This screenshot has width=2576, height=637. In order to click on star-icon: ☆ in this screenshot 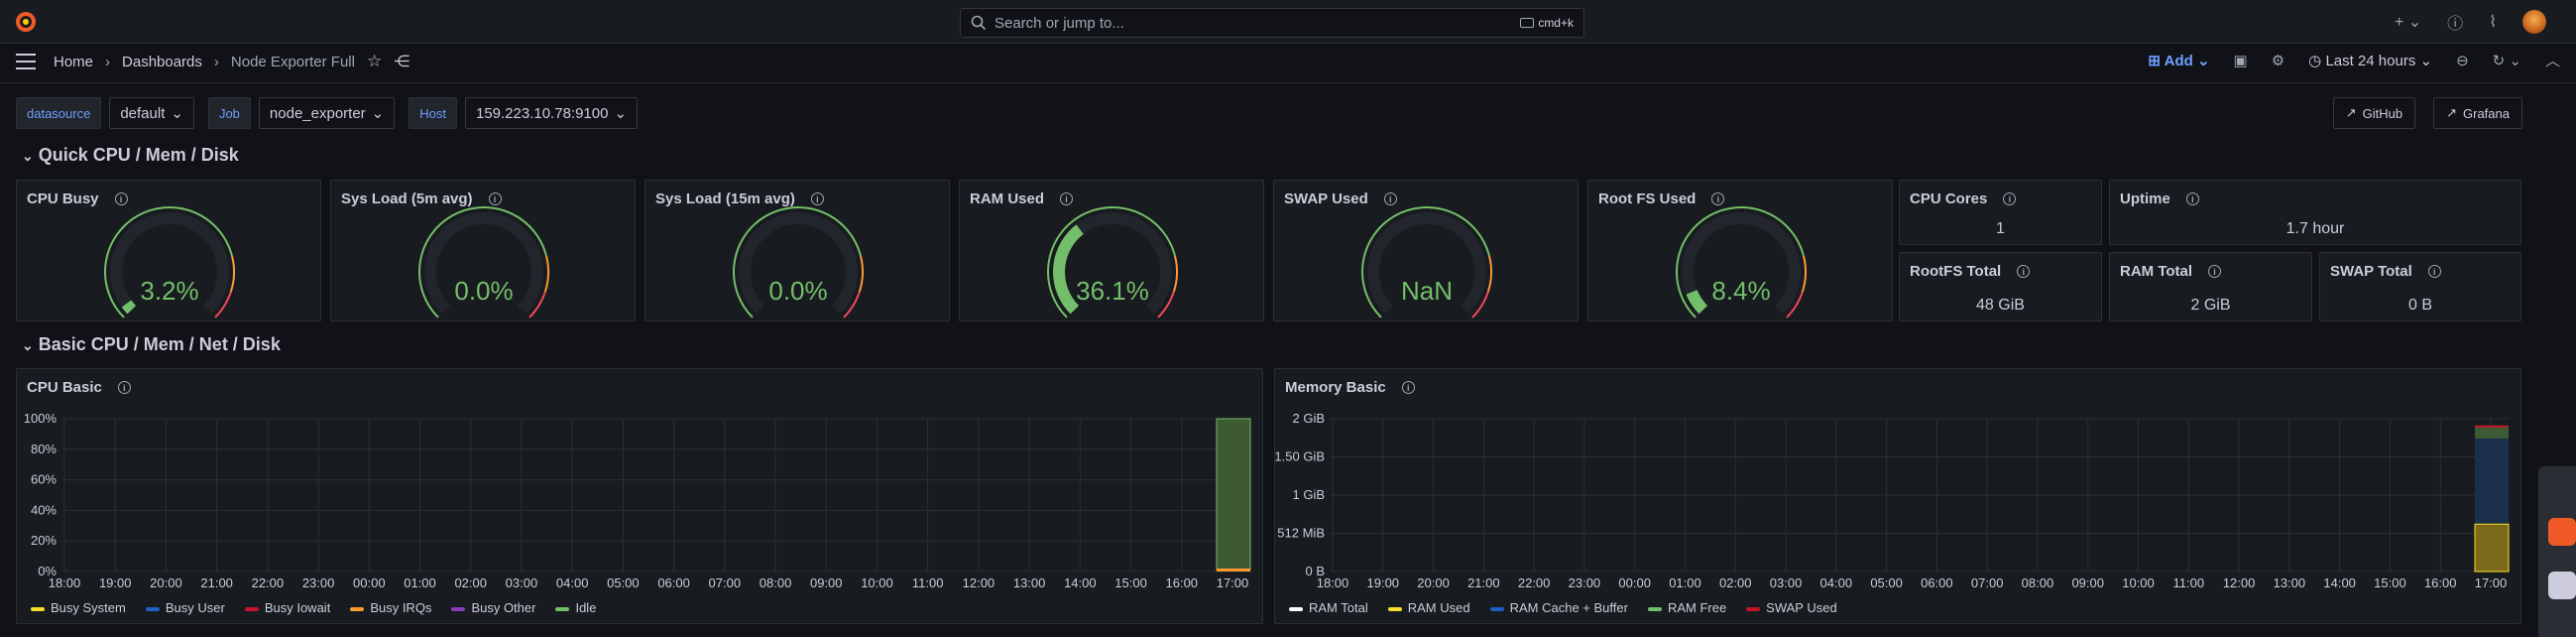, I will do `click(375, 61)`.